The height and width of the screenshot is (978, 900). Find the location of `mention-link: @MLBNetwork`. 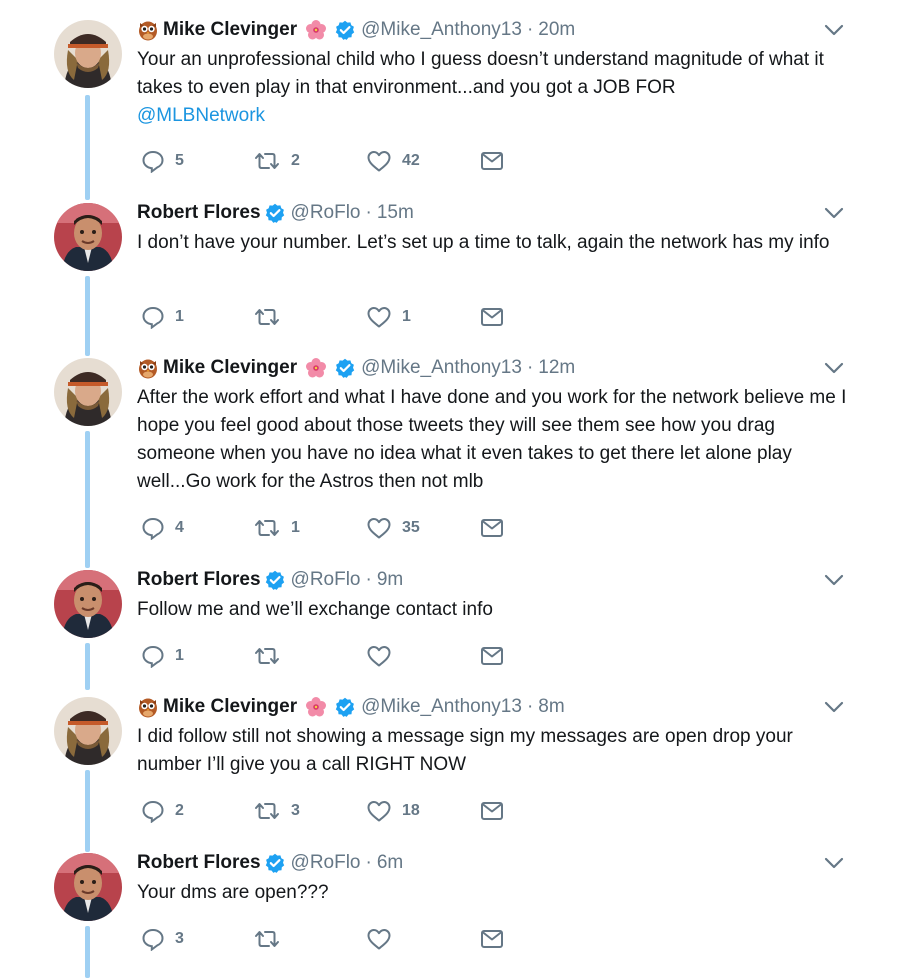

mention-link: @MLBNetwork is located at coordinates (201, 115).